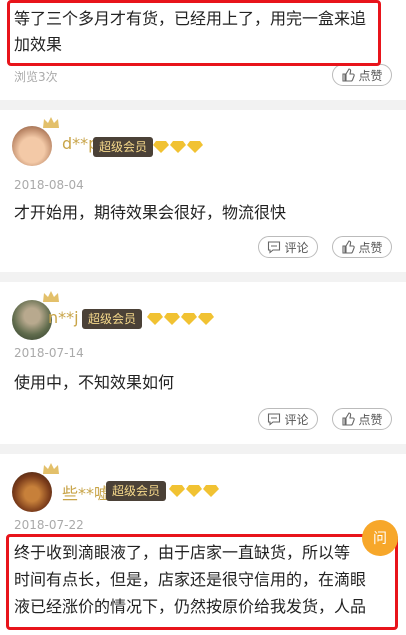 The width and height of the screenshot is (406, 635). I want to click on username: 些**嘘, so click(86, 493).